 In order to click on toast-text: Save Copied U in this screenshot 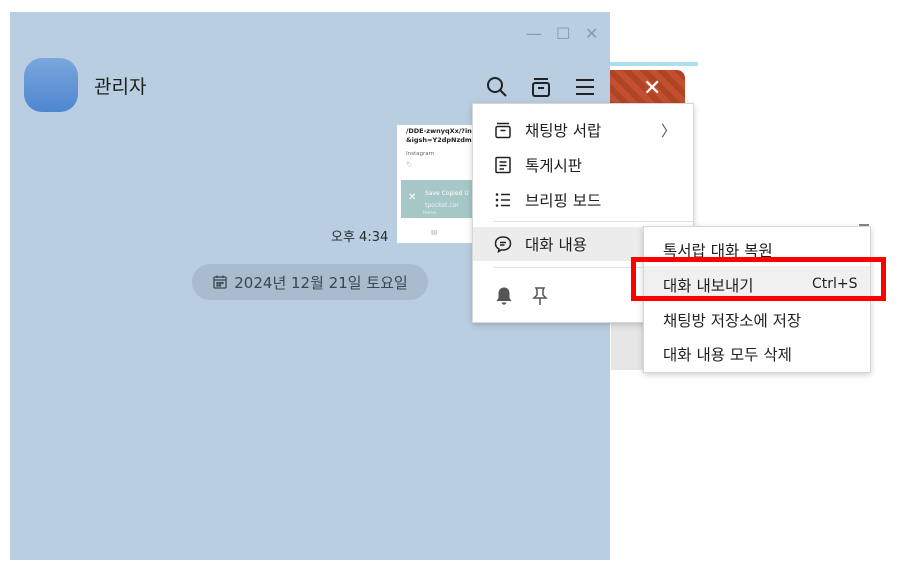, I will do `click(447, 193)`.